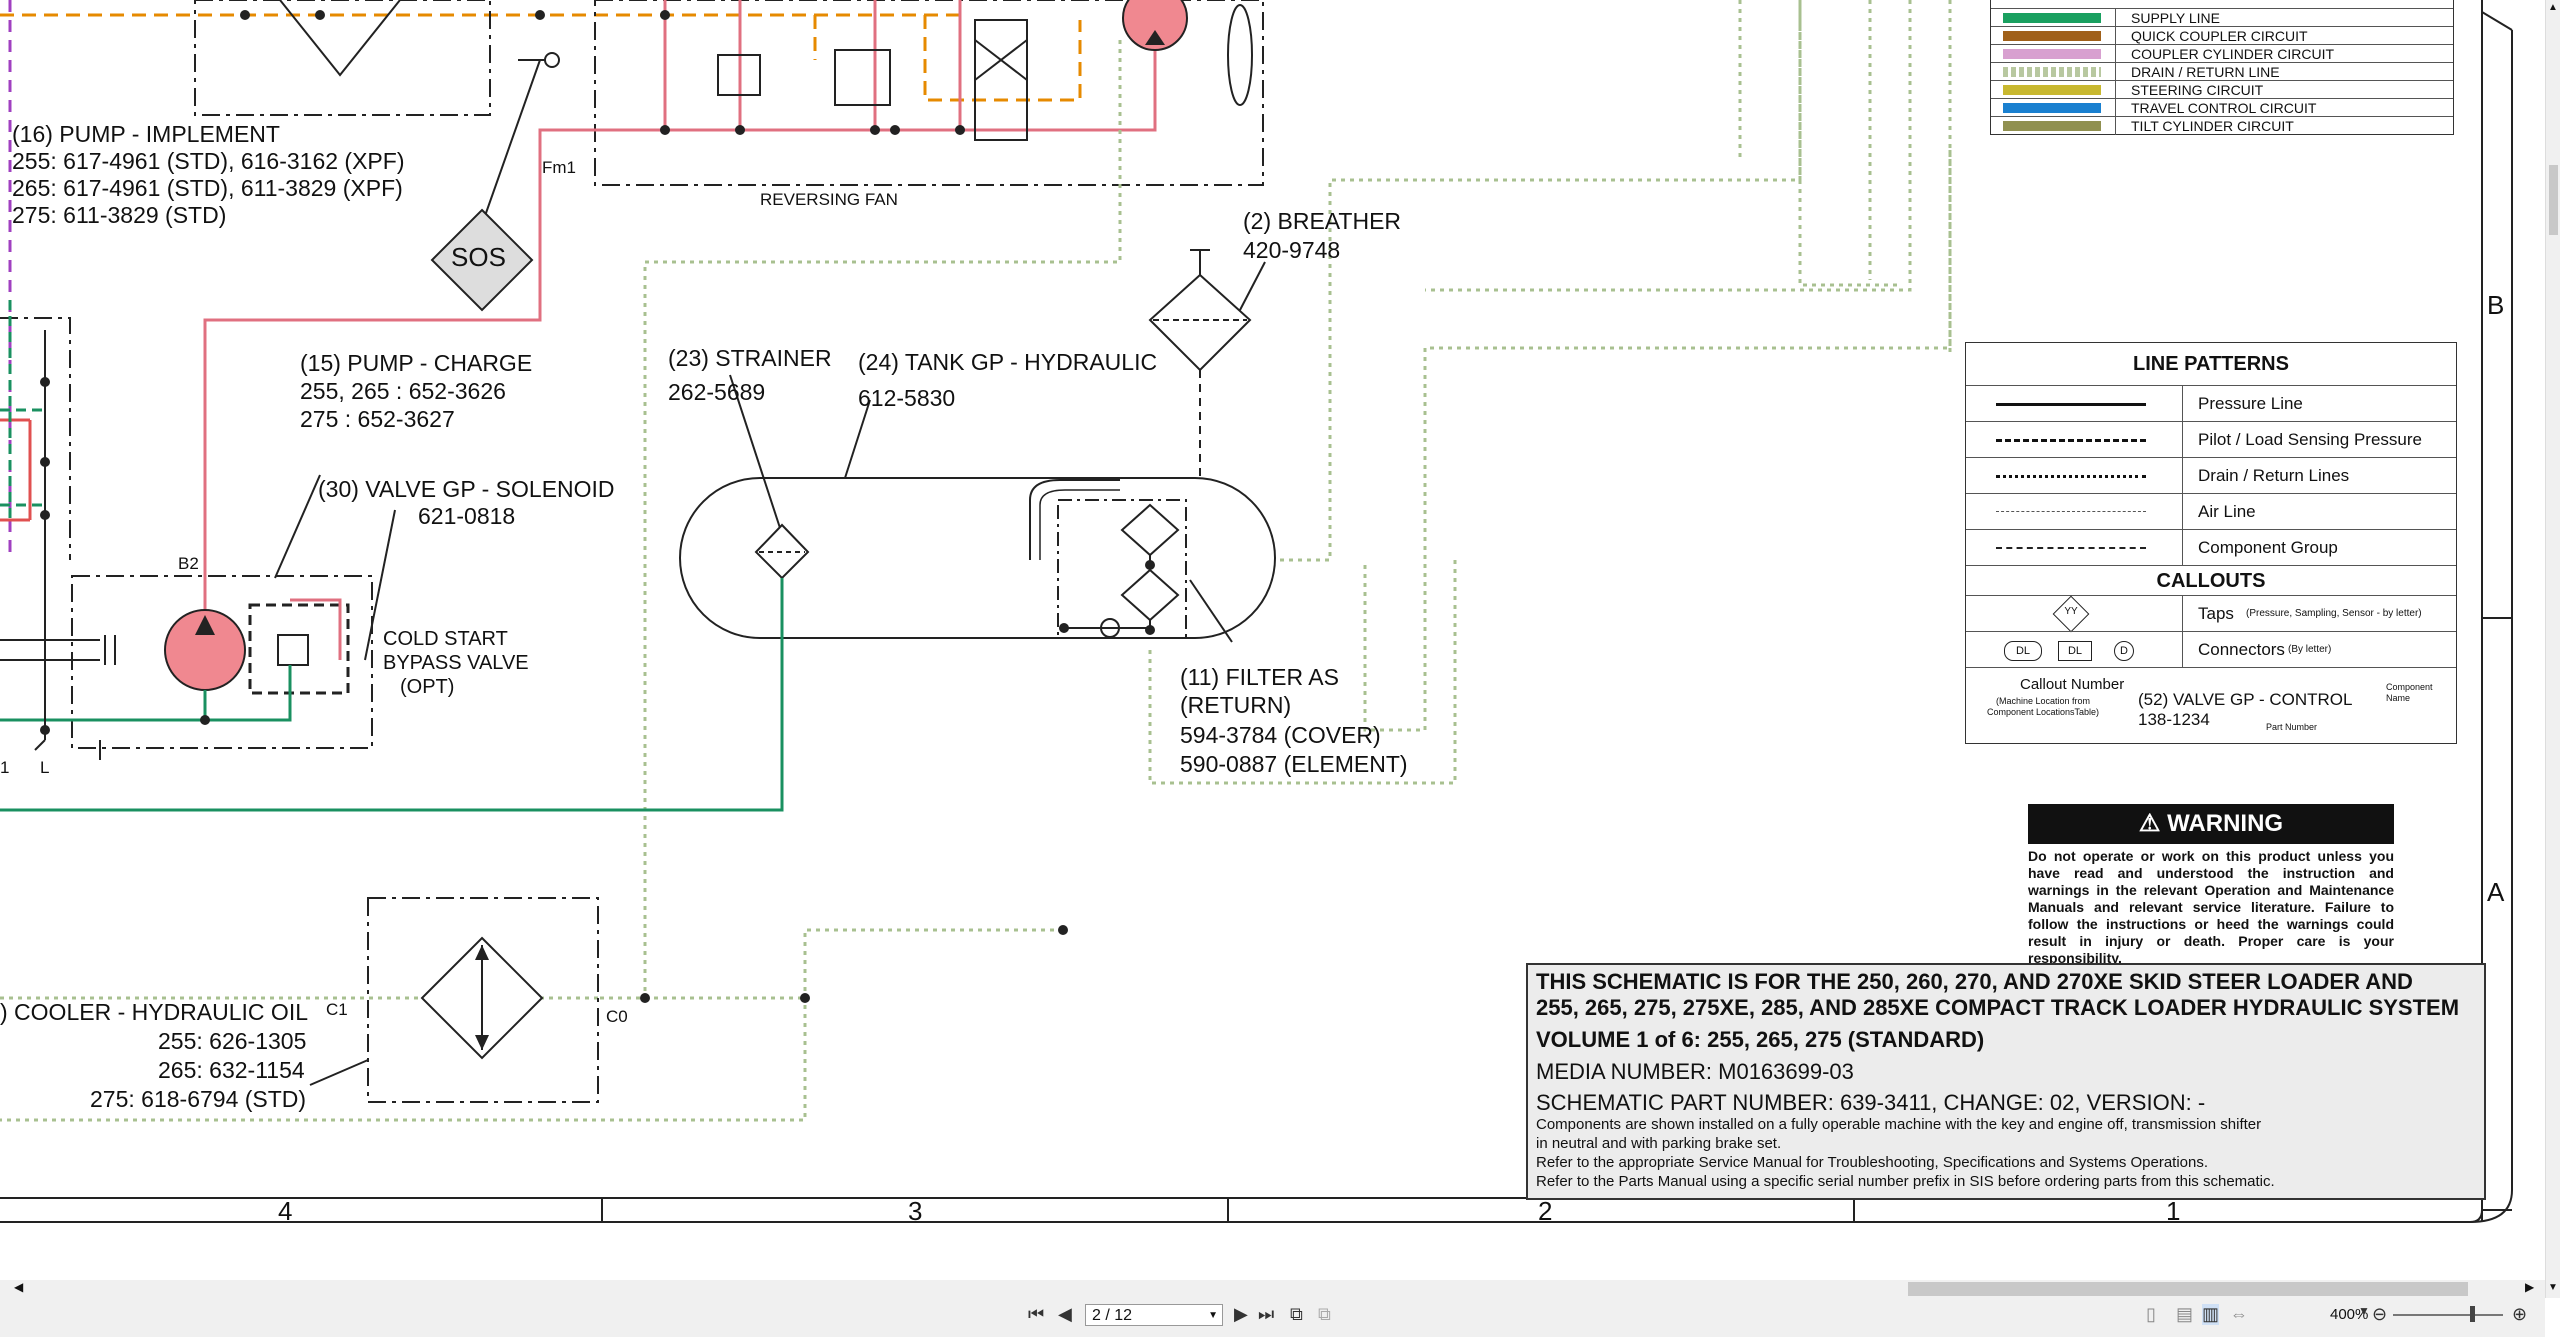  I want to click on scroll-down-icon: ▼, so click(2553, 1287).